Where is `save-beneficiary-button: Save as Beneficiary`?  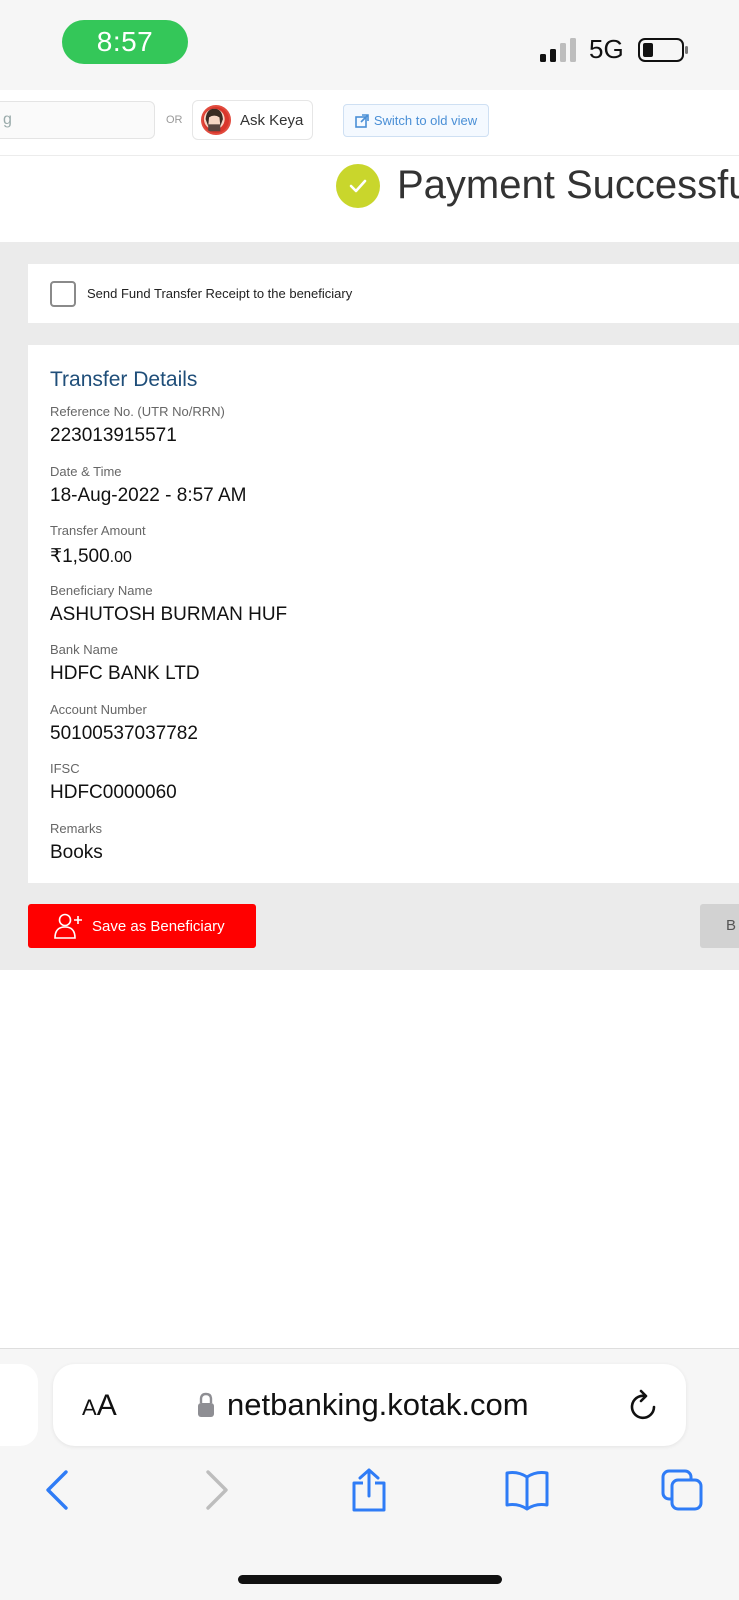
save-beneficiary-button: Save as Beneficiary is located at coordinates (142, 926).